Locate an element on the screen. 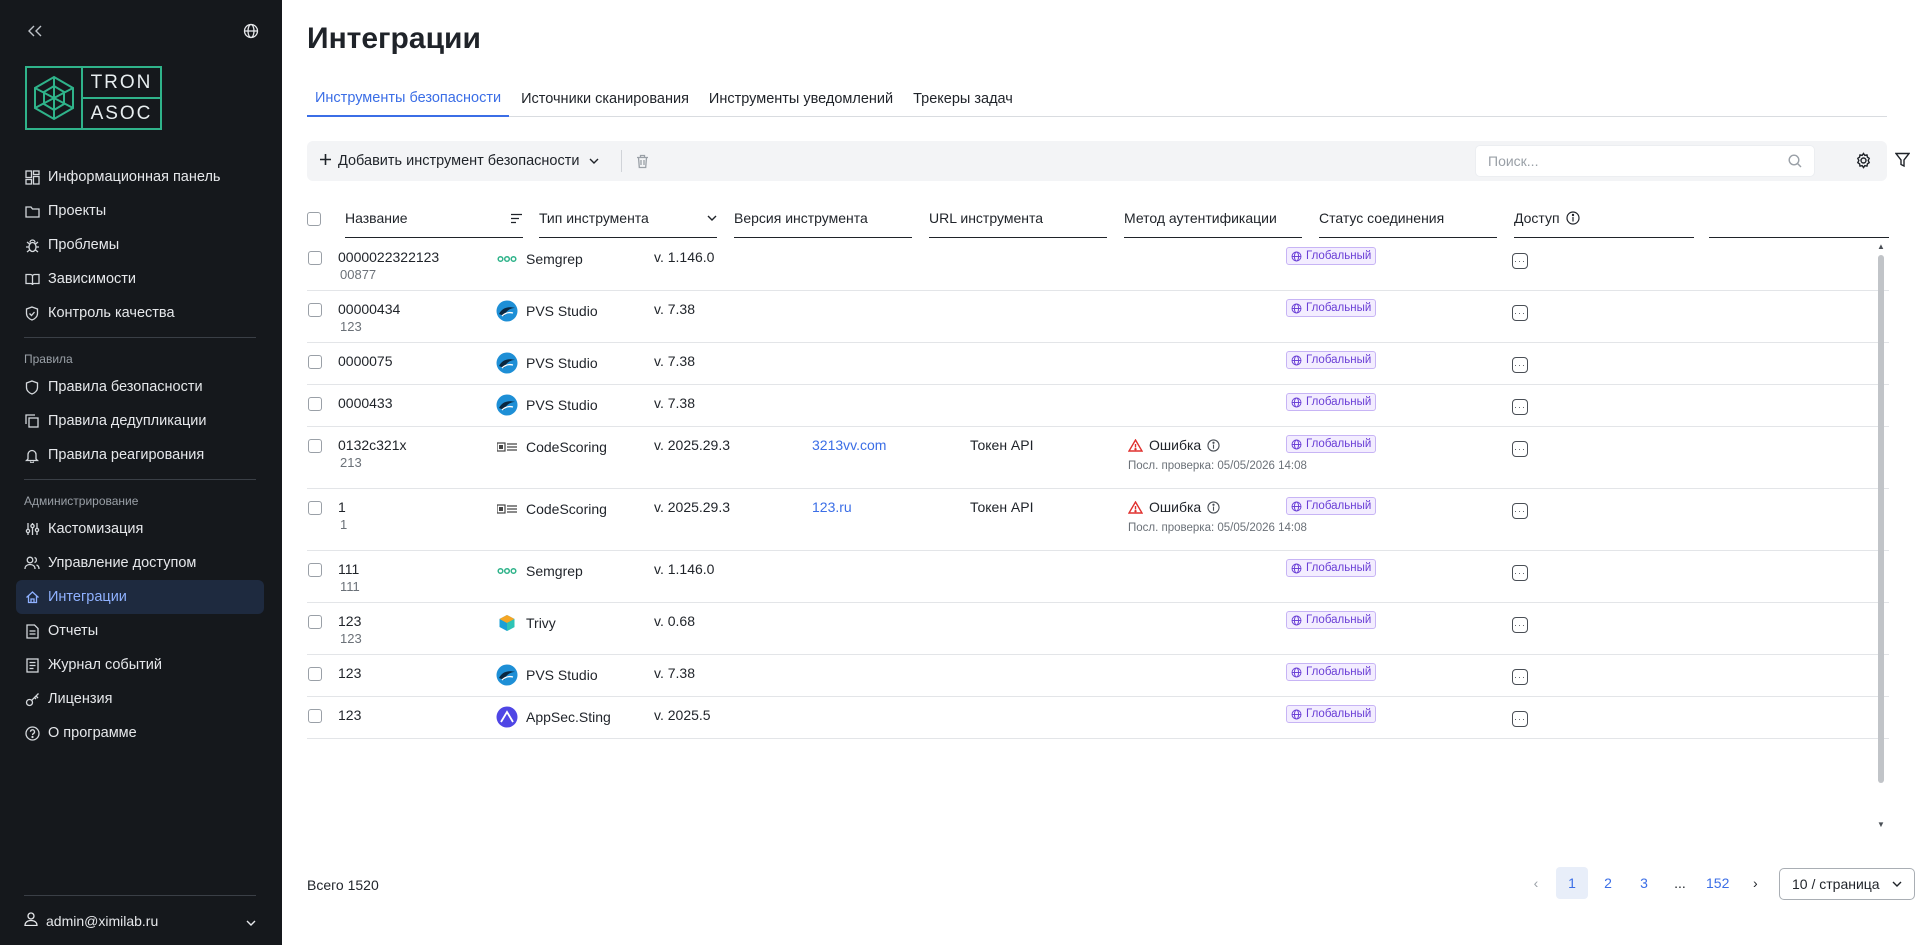 Image resolution: width=1920 pixels, height=945 pixels. language-globe-icon is located at coordinates (251, 31).